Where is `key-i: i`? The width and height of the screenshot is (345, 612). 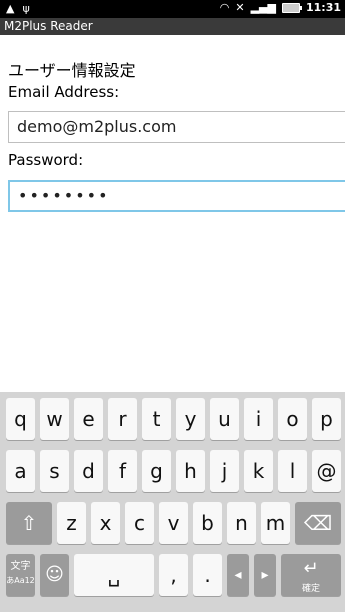 key-i: i is located at coordinates (258, 419).